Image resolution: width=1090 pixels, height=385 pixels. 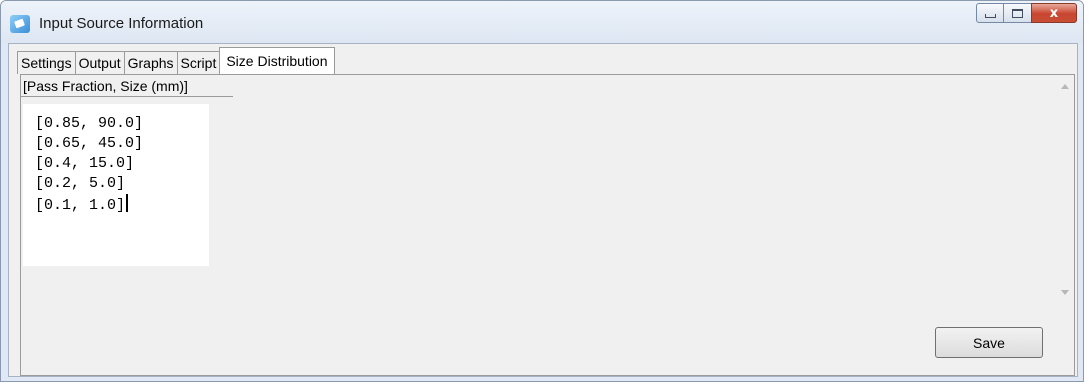 I want to click on minimize-icon, so click(x=990, y=16).